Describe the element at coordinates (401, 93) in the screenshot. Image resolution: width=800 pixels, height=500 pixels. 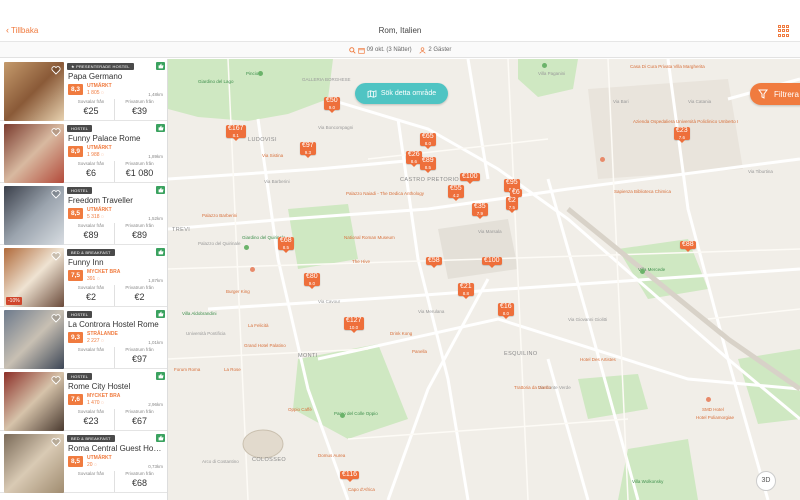
I see `search-area-button: Sök detta område` at that location.